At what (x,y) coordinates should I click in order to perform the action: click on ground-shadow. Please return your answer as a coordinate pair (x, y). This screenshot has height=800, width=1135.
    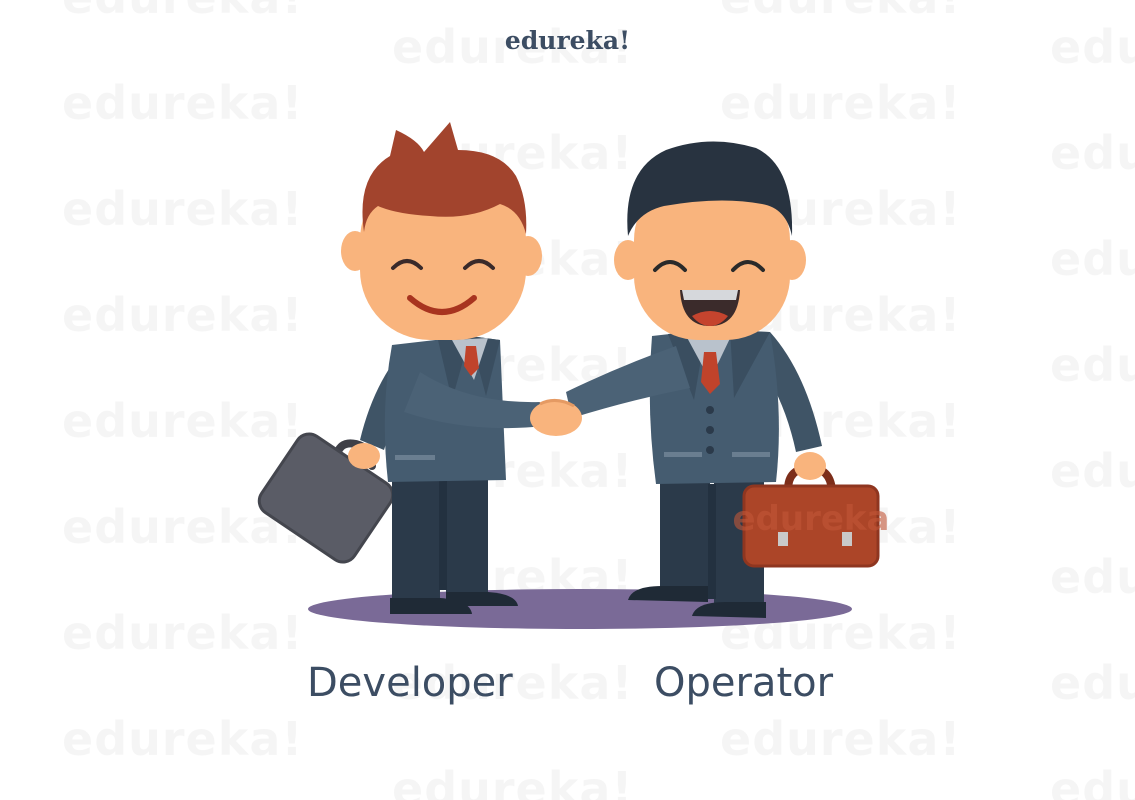
    Looking at the image, I should click on (580, 609).